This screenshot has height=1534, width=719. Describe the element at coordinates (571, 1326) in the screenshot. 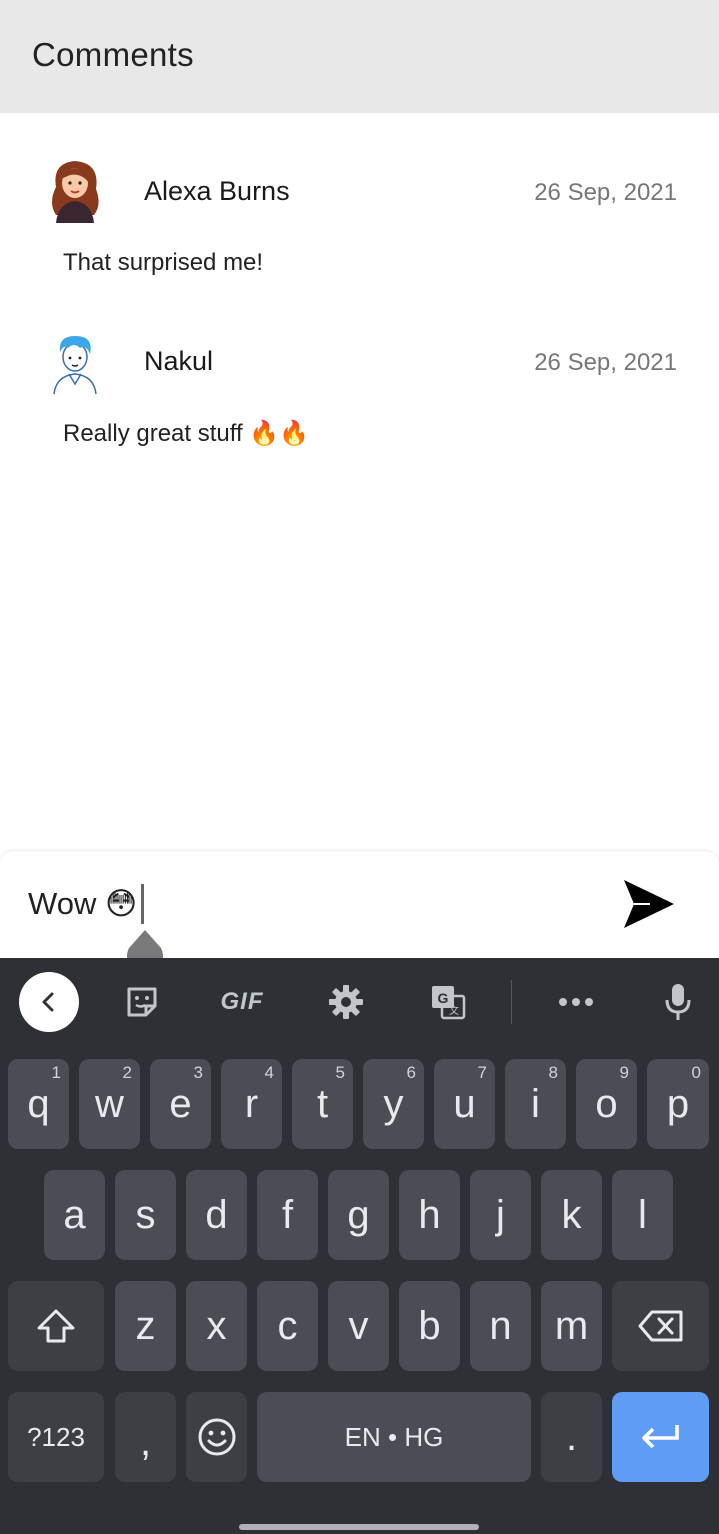

I see `key-m: m` at that location.